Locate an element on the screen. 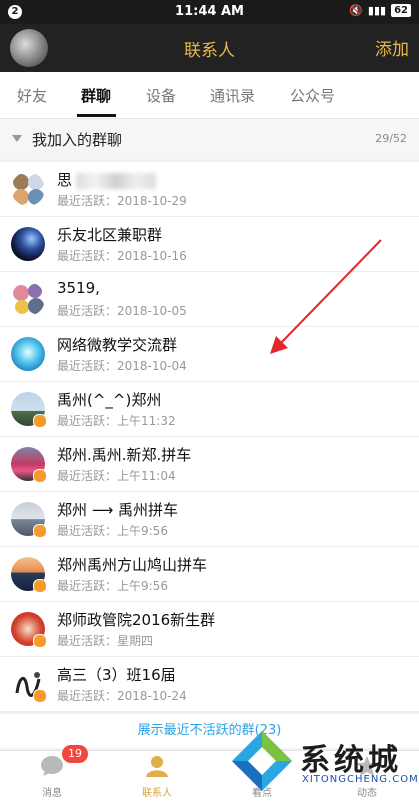  list-item: 郑州禹州方山鸠山拼车 最近活跃：上午9:56 is located at coordinates (209, 574).